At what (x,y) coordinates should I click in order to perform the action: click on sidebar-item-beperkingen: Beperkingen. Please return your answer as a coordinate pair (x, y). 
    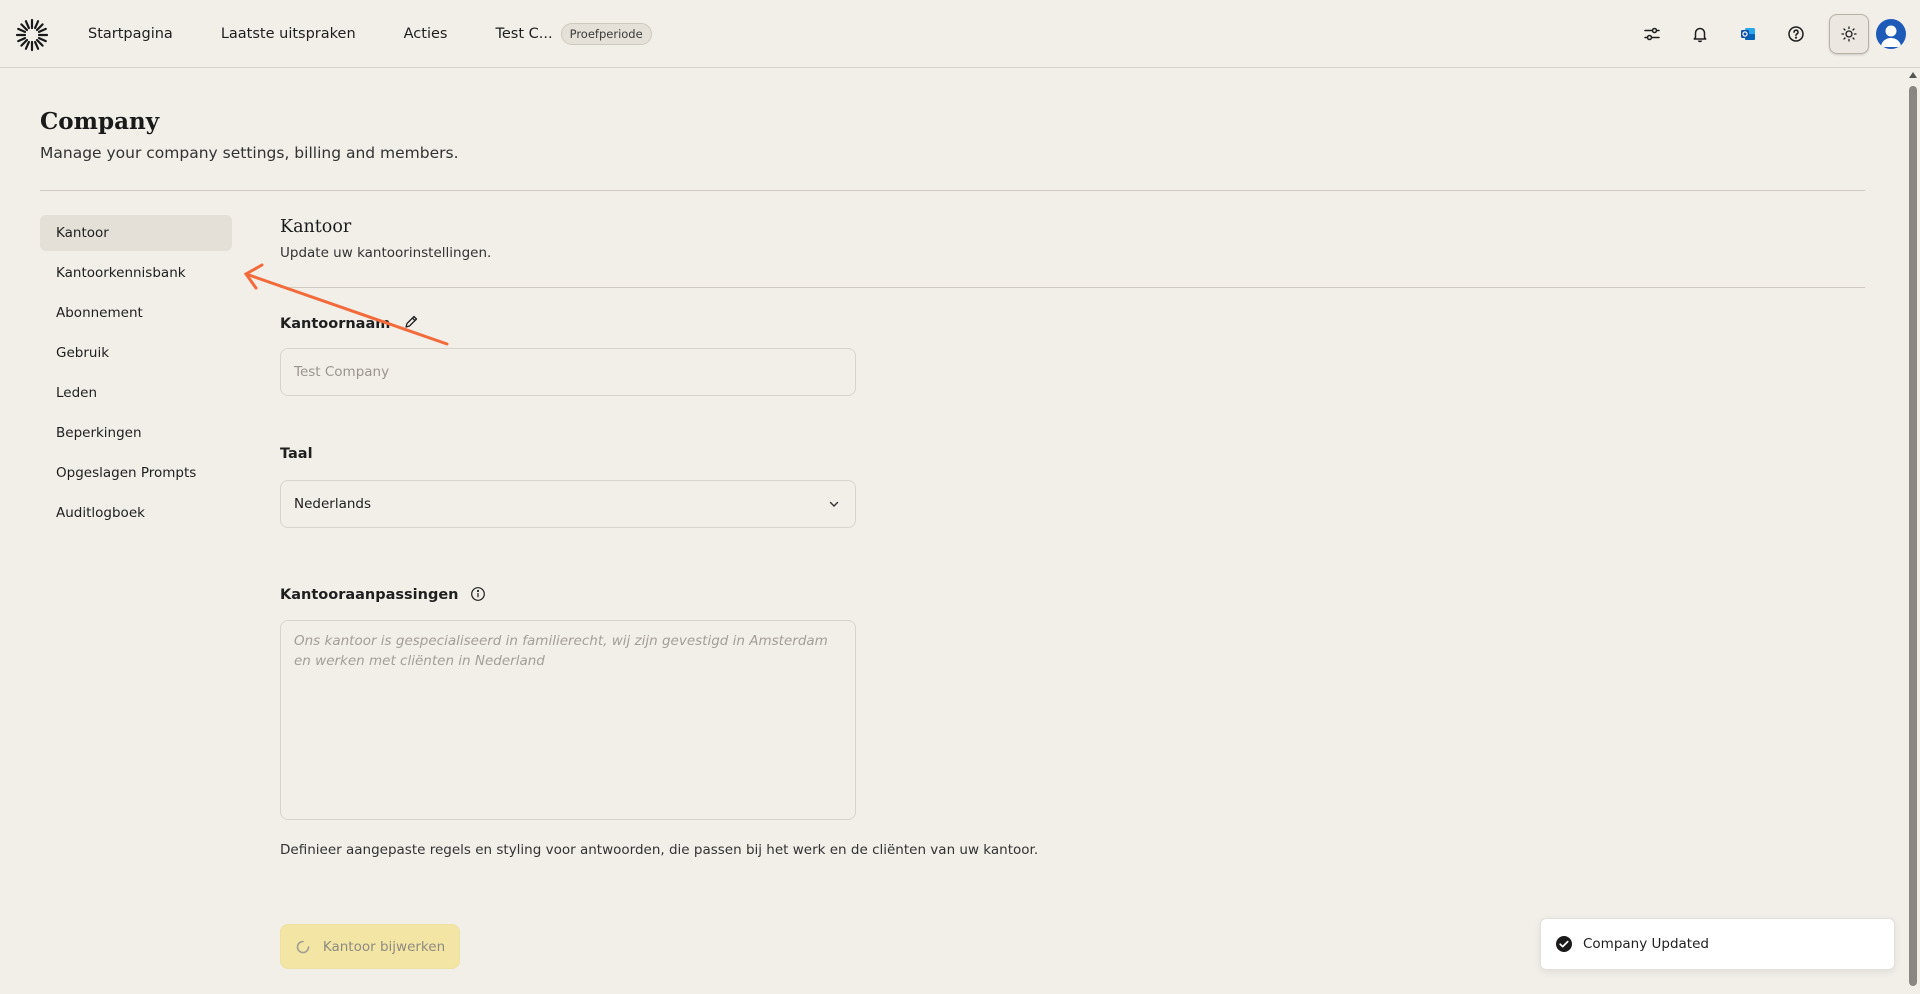
    Looking at the image, I should click on (136, 433).